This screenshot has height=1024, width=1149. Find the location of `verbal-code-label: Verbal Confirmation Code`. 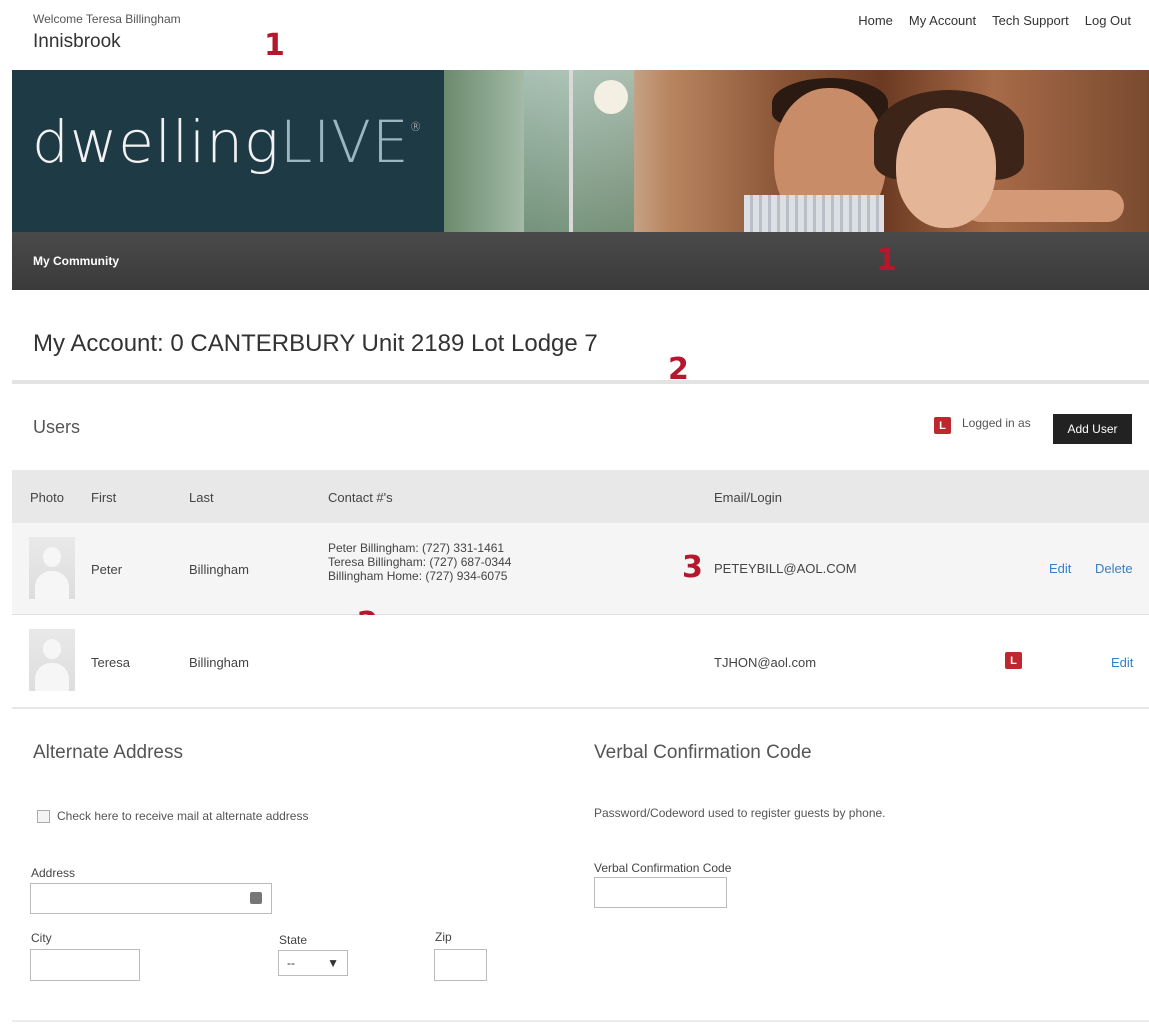

verbal-code-label: Verbal Confirmation Code is located at coordinates (663, 868).